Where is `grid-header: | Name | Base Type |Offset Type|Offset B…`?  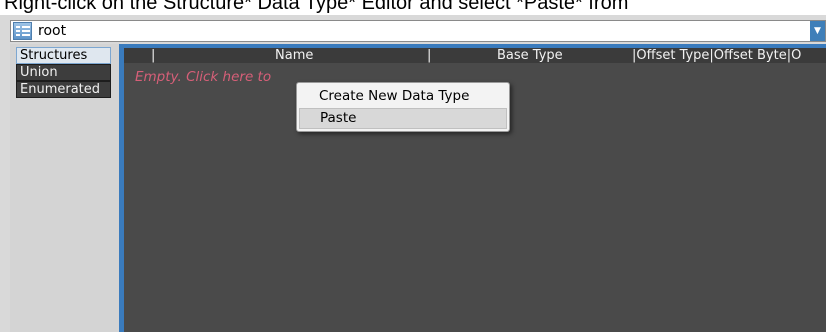 grid-header: | Name | Base Type |Offset Type|Offset B… is located at coordinates (475, 55).